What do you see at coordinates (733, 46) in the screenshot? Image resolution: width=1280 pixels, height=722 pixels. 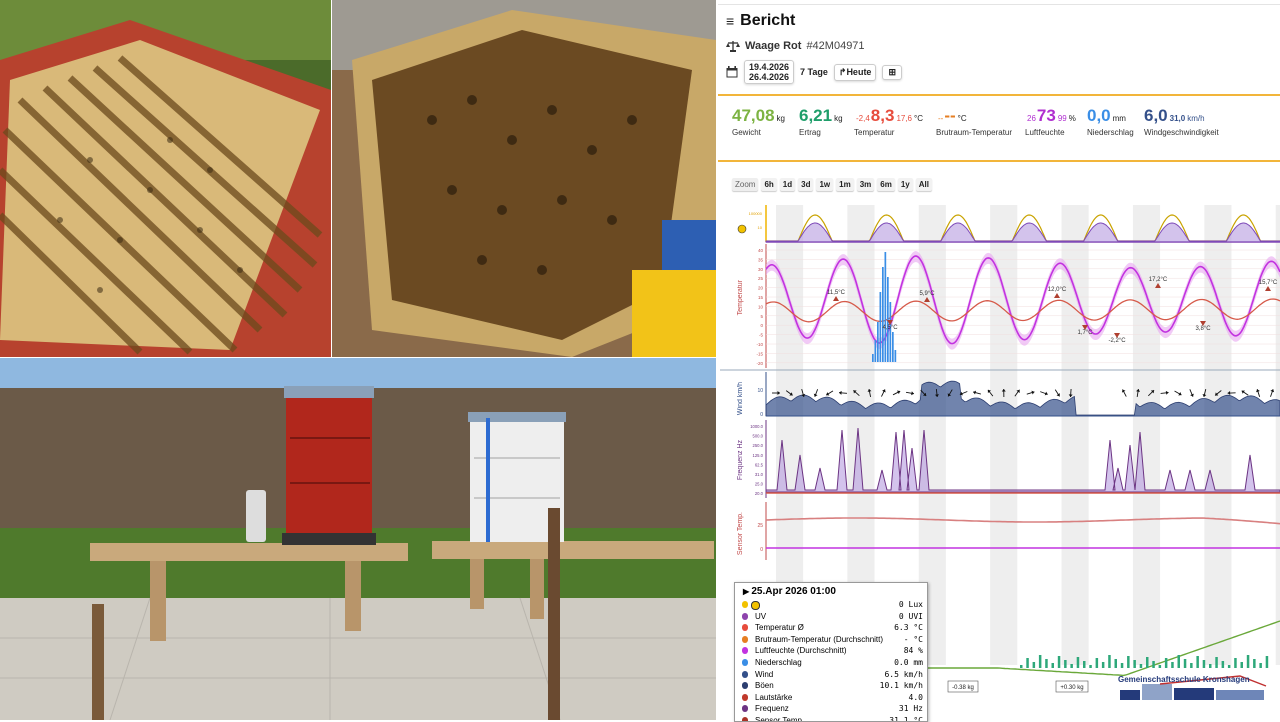 I see `scale-icon` at bounding box center [733, 46].